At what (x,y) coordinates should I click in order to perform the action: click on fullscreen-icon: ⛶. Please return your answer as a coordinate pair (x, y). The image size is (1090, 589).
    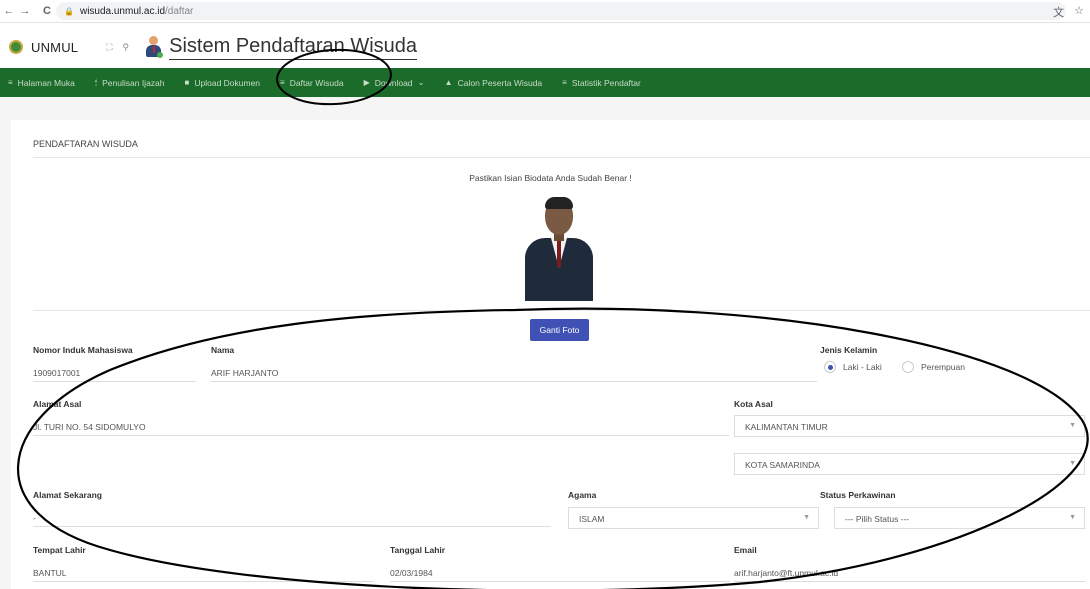
    Looking at the image, I should click on (109, 47).